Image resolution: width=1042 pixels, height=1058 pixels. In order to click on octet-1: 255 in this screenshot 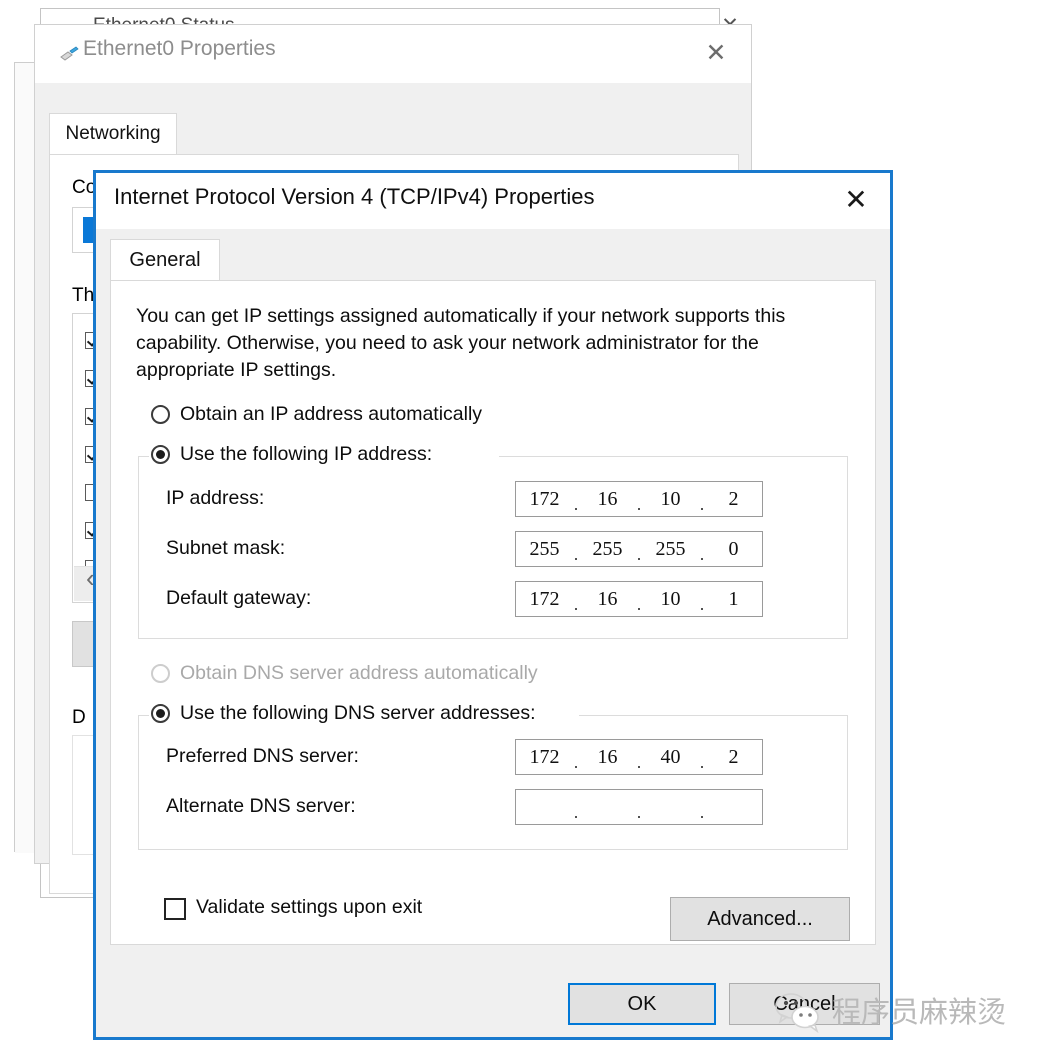, I will do `click(544, 549)`.